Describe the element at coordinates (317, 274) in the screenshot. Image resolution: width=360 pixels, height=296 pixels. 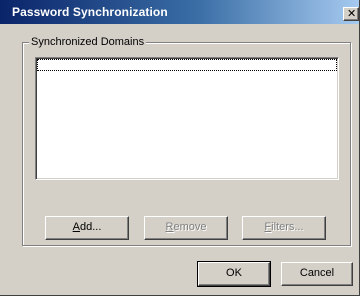
I see `cancel-button: Cancel` at that location.